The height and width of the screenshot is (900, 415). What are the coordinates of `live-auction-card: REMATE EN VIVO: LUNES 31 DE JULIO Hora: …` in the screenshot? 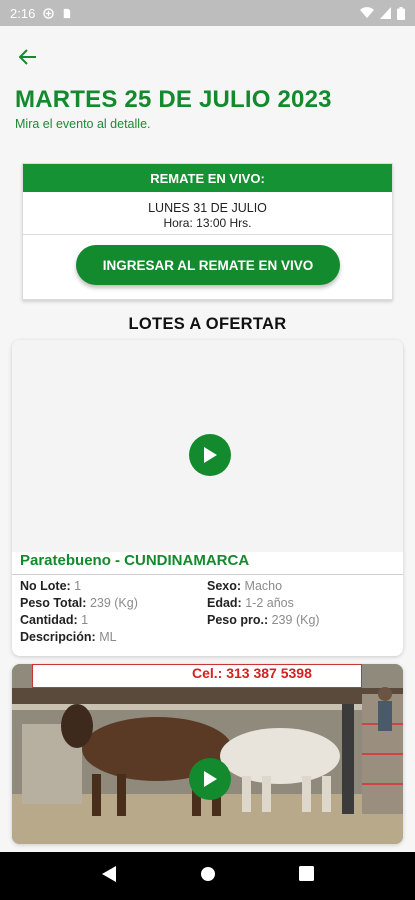 It's located at (207, 231).